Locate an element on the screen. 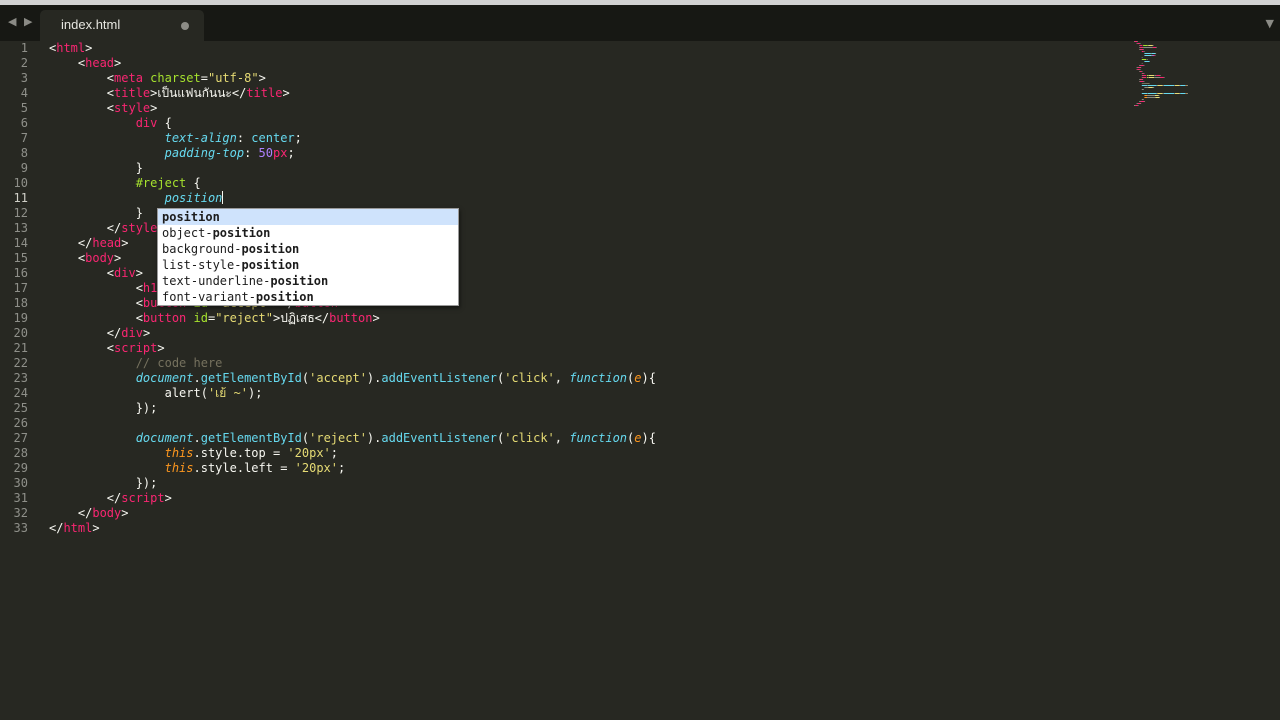 Image resolution: width=1280 pixels, height=720 pixels. autocomplete-prefix: text-underline- is located at coordinates (216, 281).